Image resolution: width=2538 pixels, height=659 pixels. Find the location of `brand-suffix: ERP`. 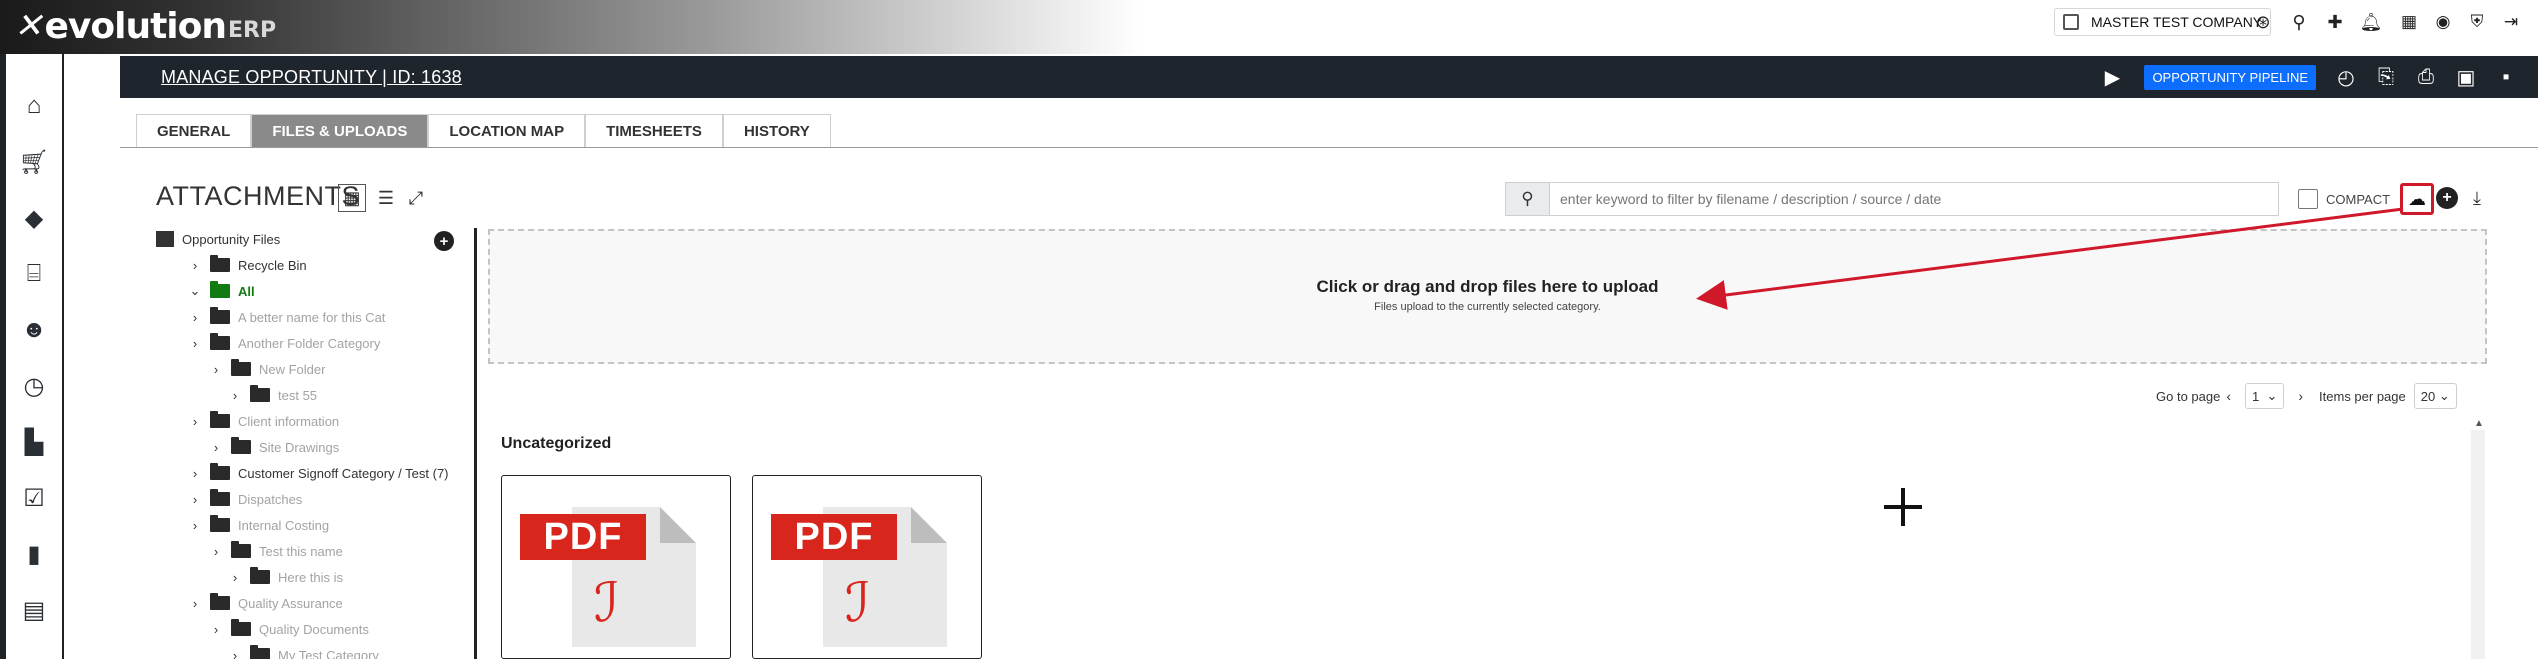

brand-suffix: ERP is located at coordinates (252, 30).